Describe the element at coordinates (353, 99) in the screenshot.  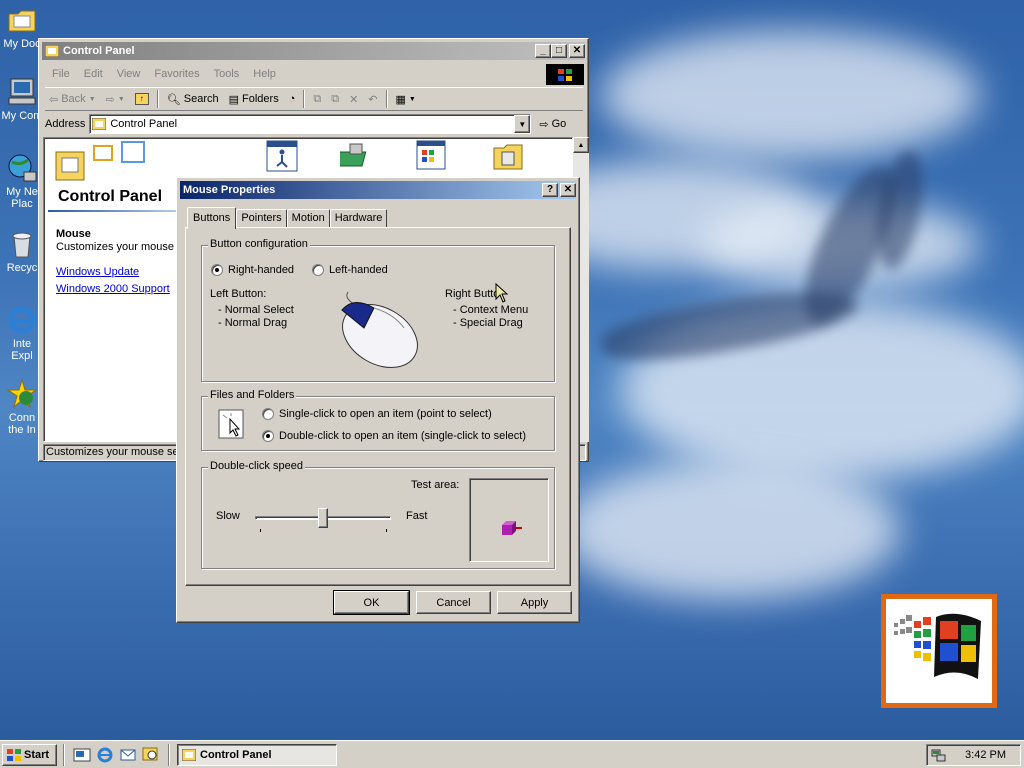
I see `delete-button: ✕` at that location.